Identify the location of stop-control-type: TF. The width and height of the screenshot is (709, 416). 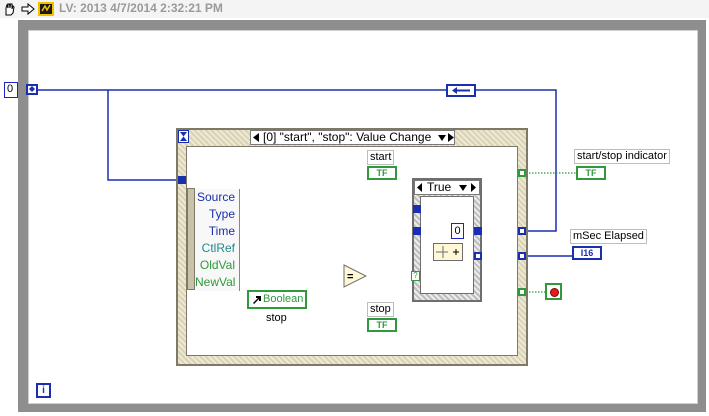
(382, 325).